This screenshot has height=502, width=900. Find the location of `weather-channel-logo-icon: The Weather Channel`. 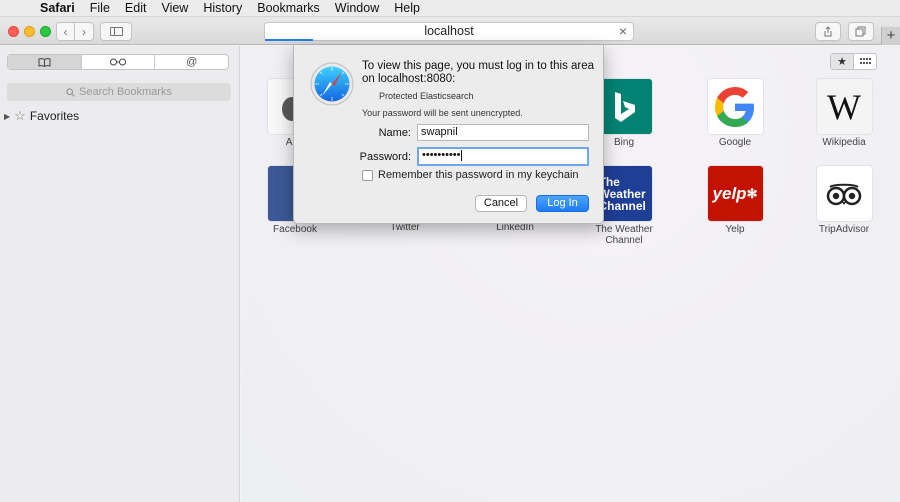

weather-channel-logo-icon: The Weather Channel is located at coordinates (624, 193).